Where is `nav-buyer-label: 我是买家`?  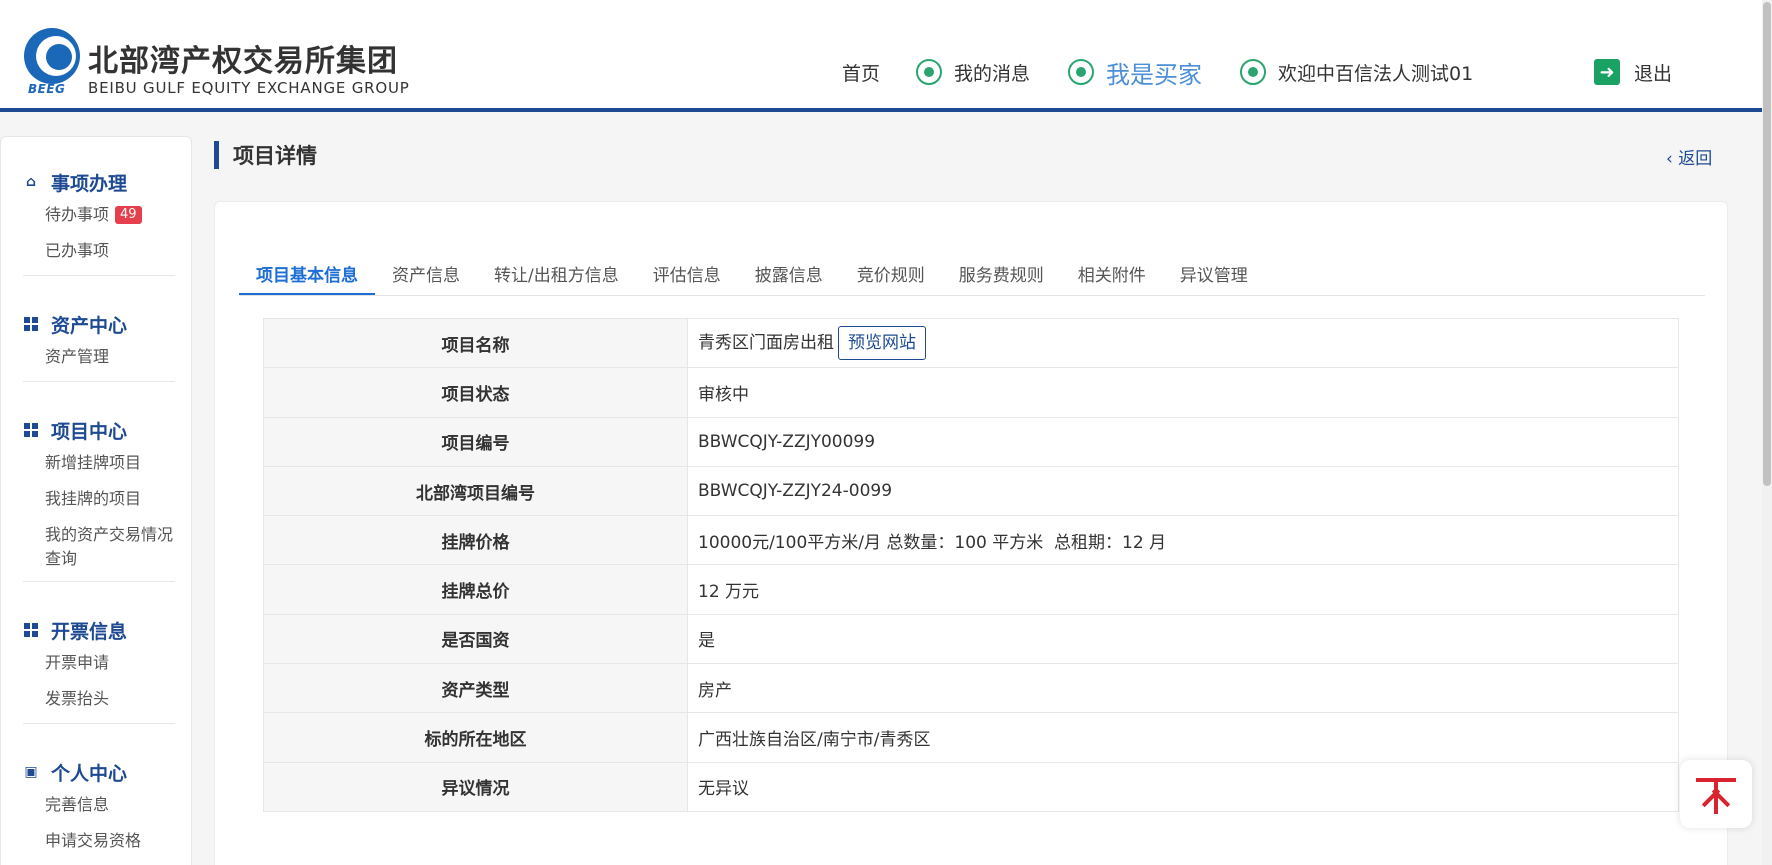 nav-buyer-label: 我是买家 is located at coordinates (1154, 74).